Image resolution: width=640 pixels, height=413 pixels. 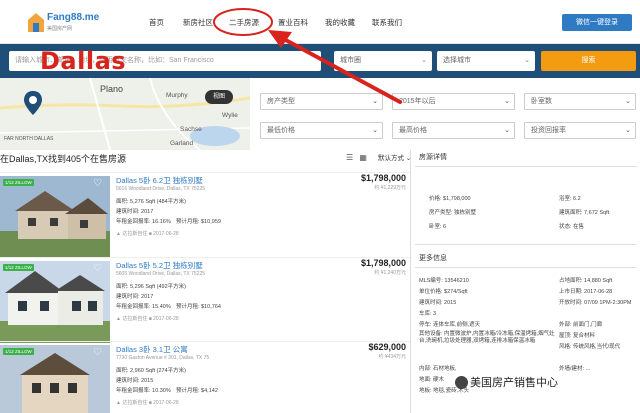 I want to click on city-select-label: 选择城市, so click(x=457, y=60).